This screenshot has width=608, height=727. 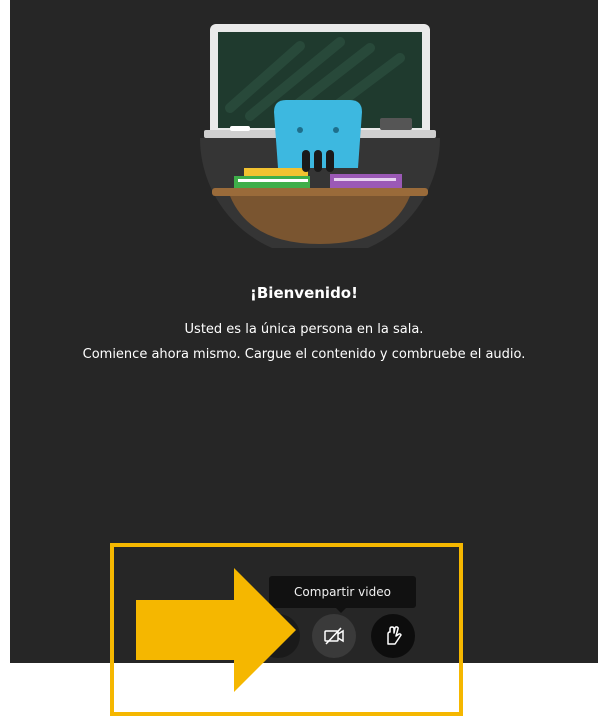 I want to click on classroom-illustration, so click(x=320, y=136).